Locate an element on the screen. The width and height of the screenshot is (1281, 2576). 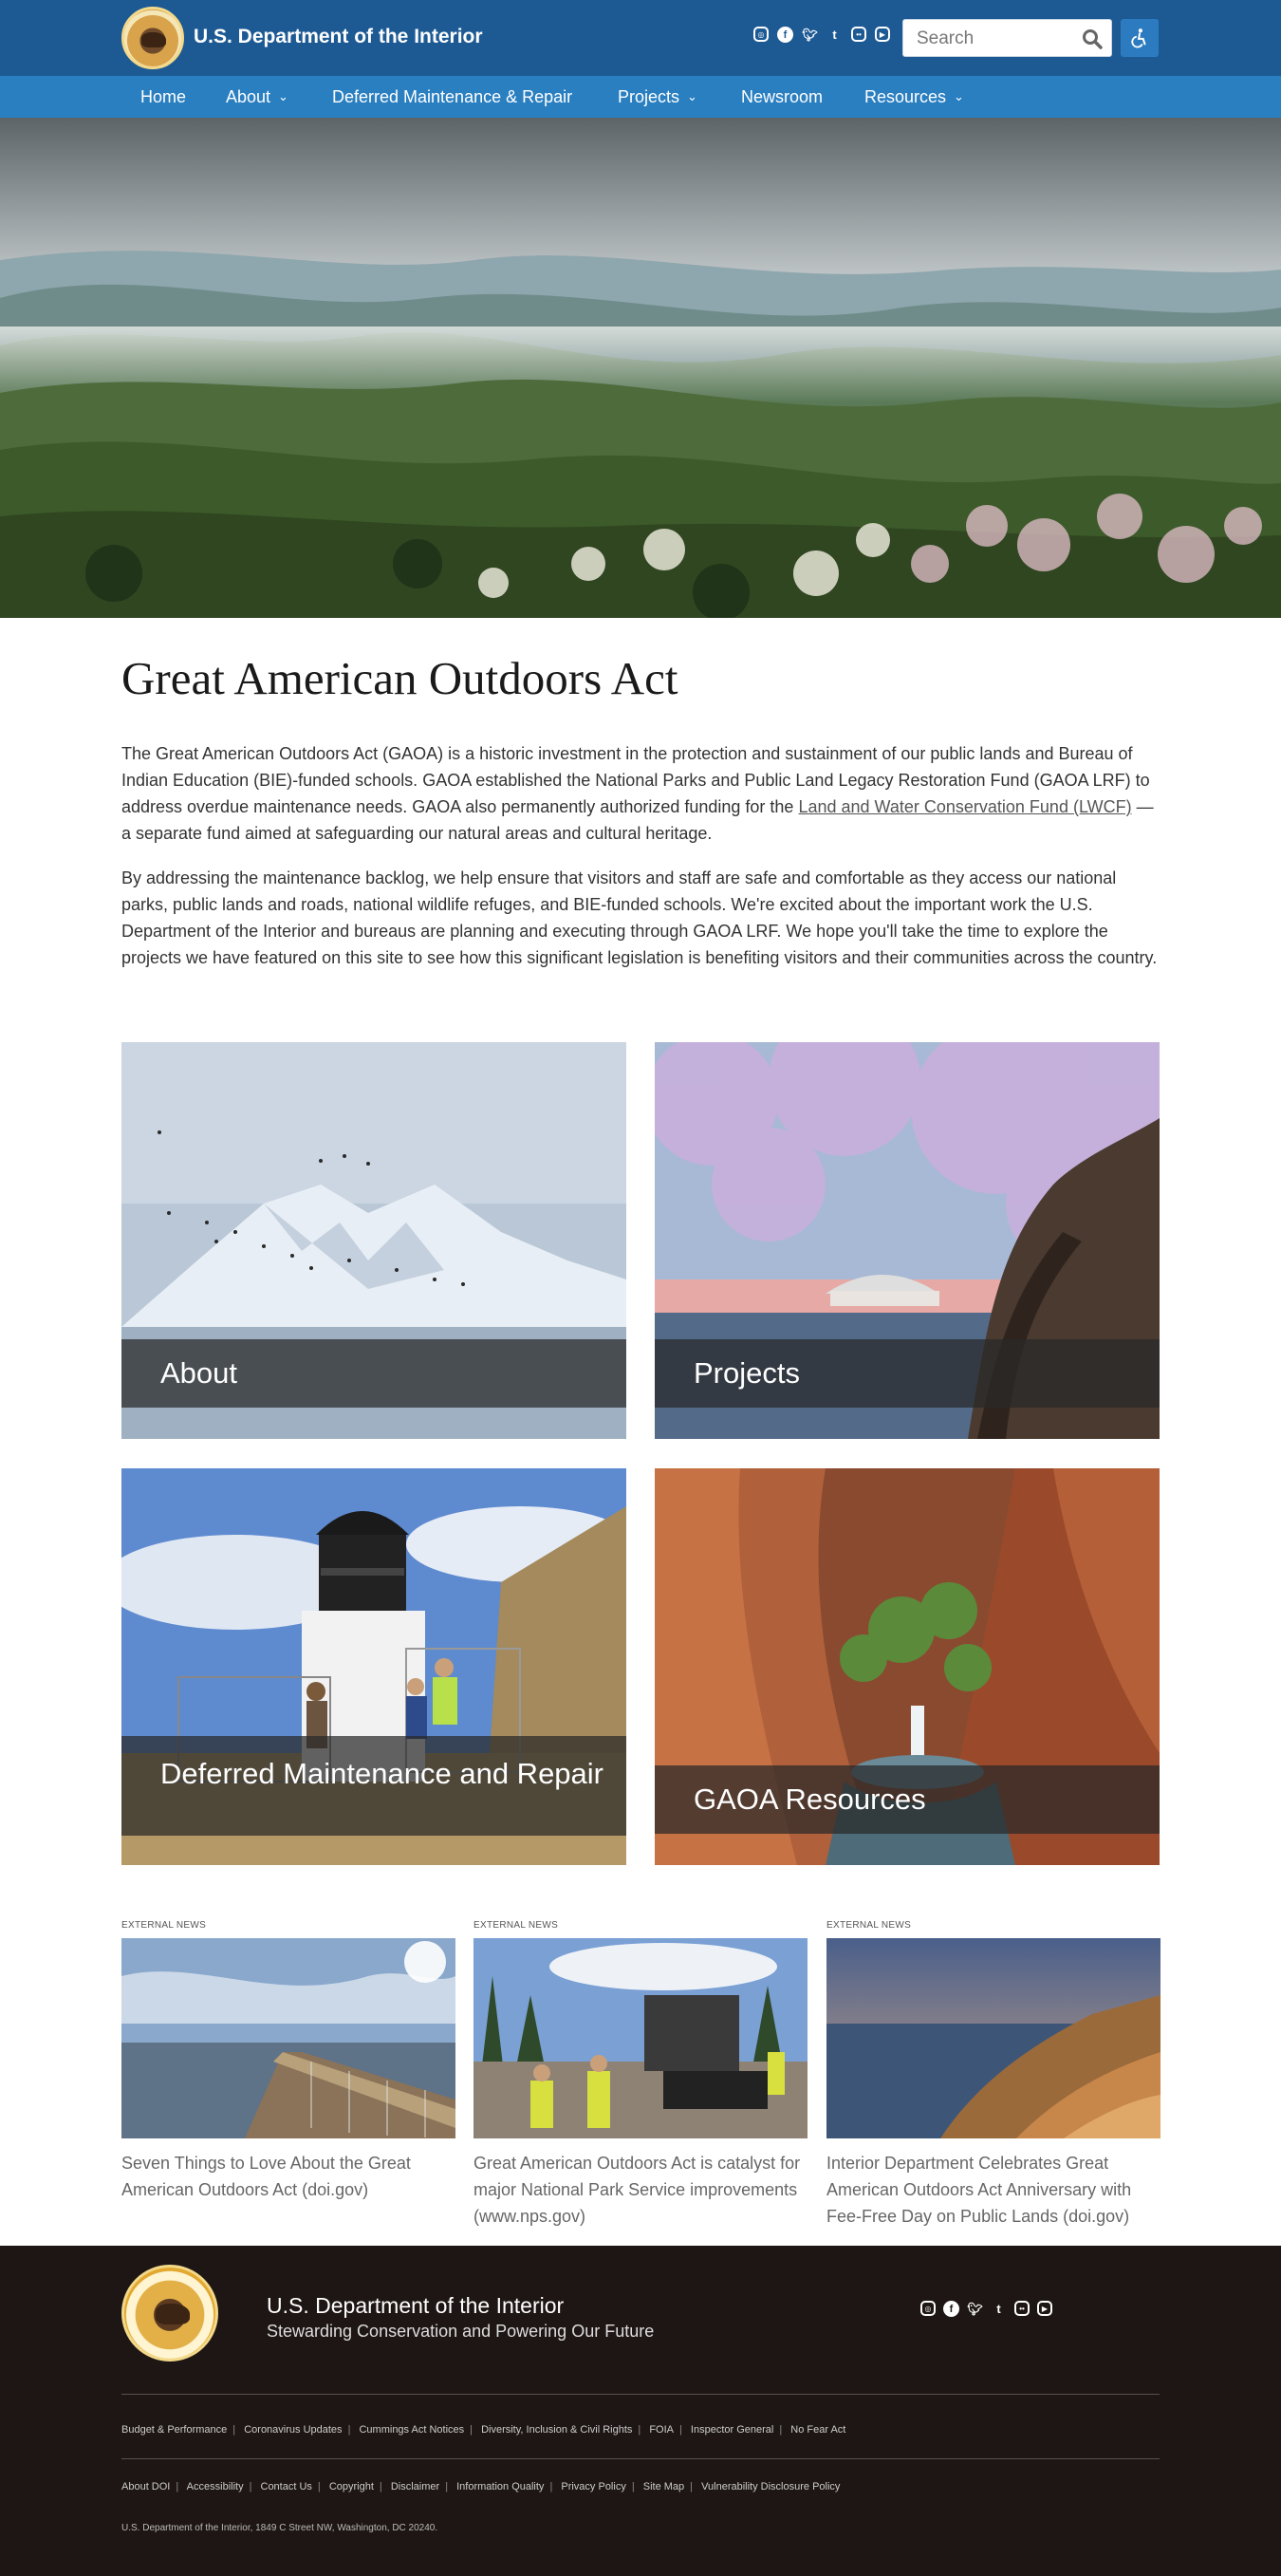
footer-link: Cummings Act Notices is located at coordinates (411, 2430).